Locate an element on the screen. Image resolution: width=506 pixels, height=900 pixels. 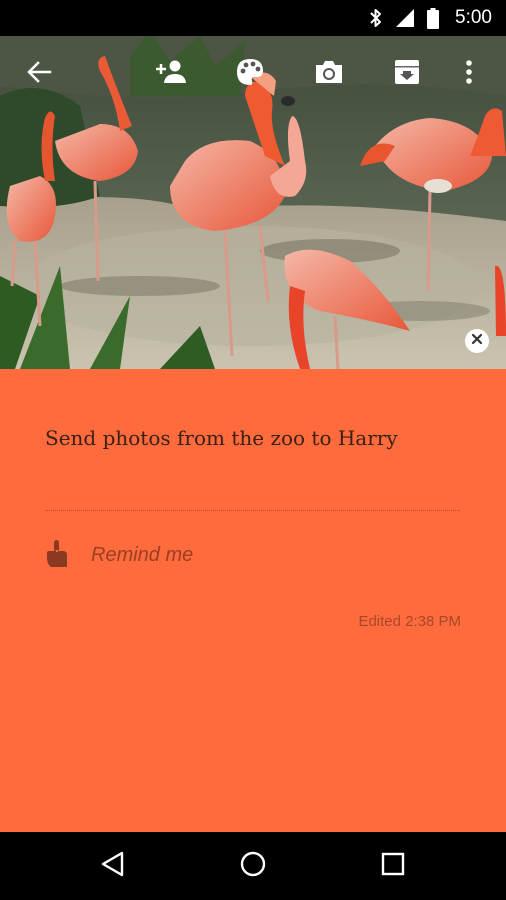
remind-me-label: Remind me is located at coordinates (142, 554).